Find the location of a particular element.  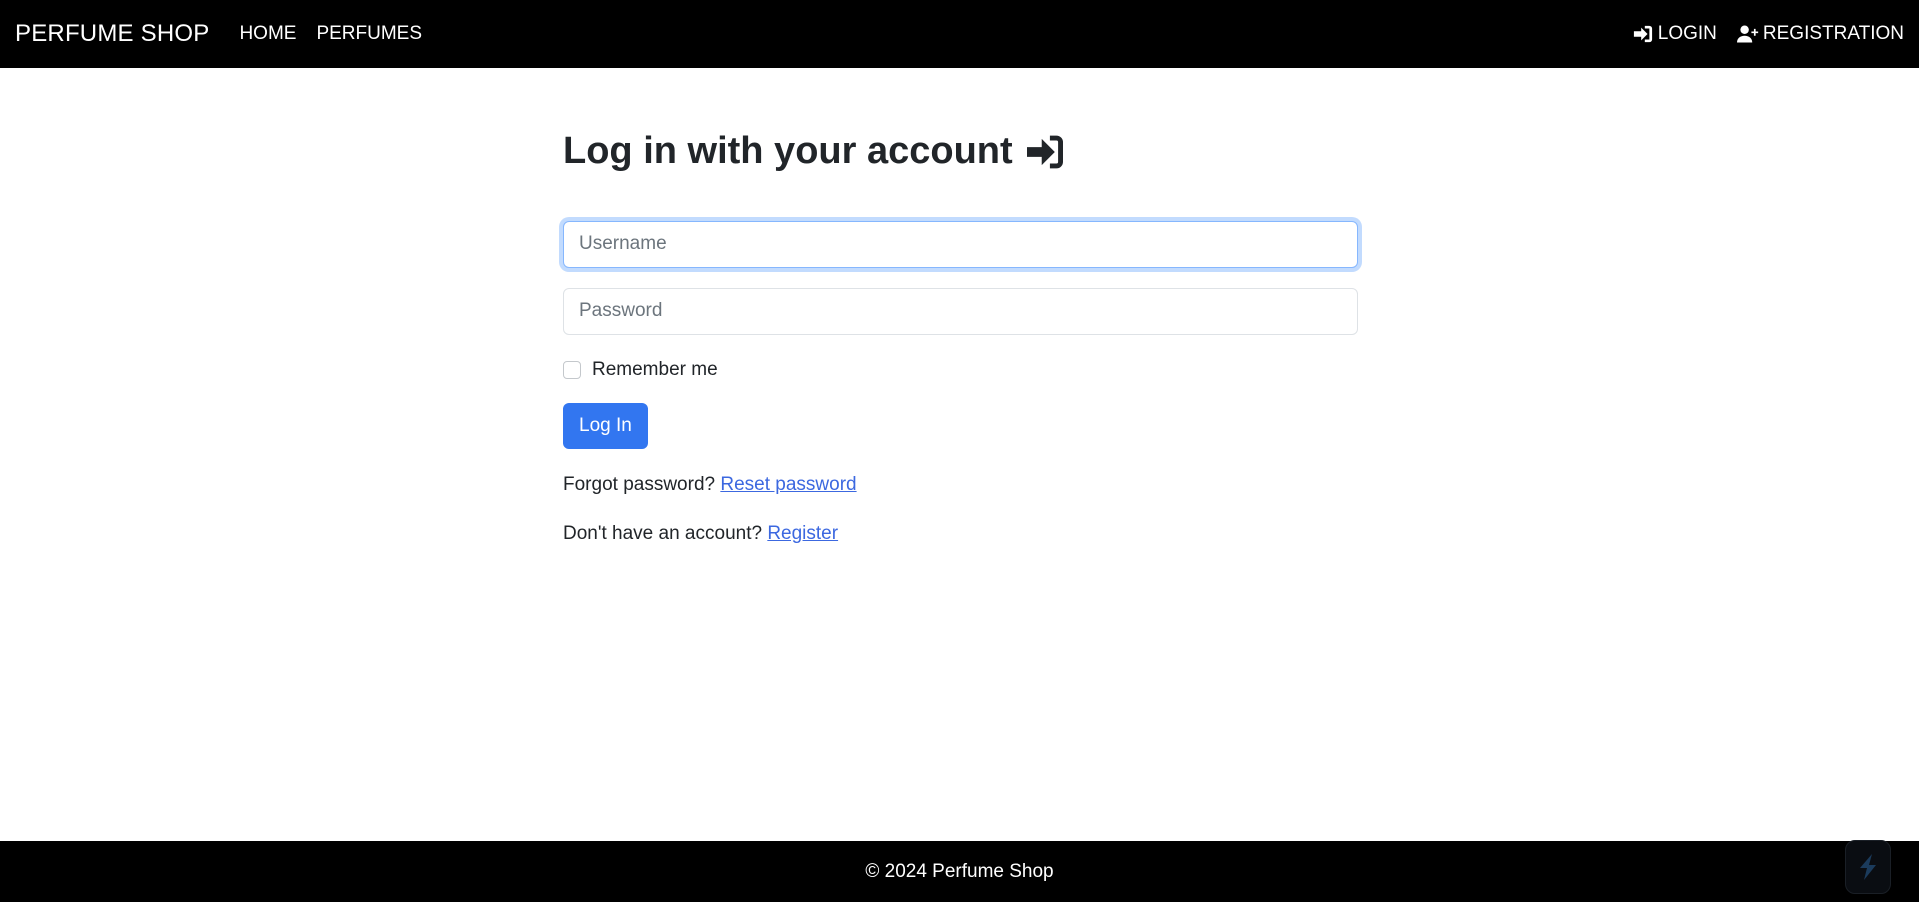

page-title: Log in with your account is located at coordinates (960, 152).